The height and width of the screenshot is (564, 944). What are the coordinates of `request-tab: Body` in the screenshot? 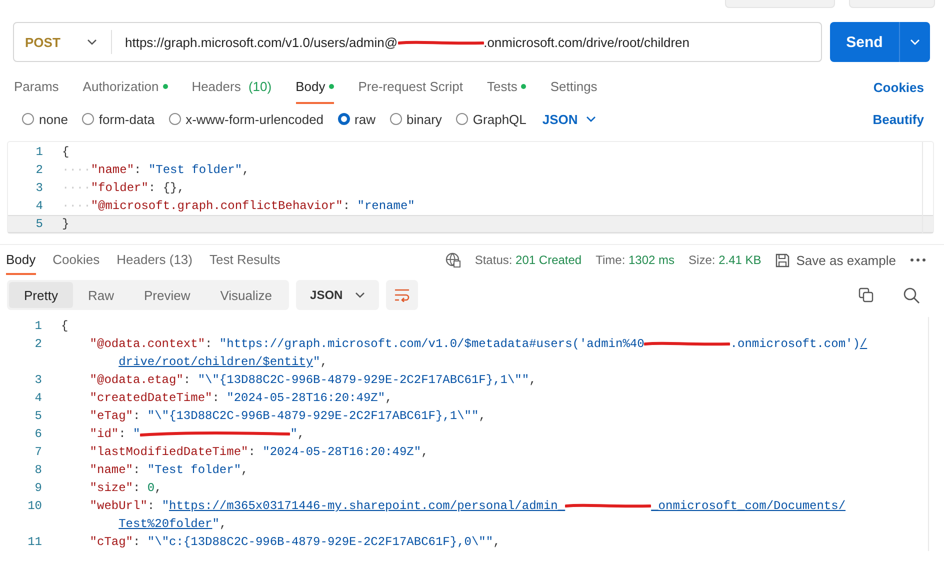 It's located at (315, 87).